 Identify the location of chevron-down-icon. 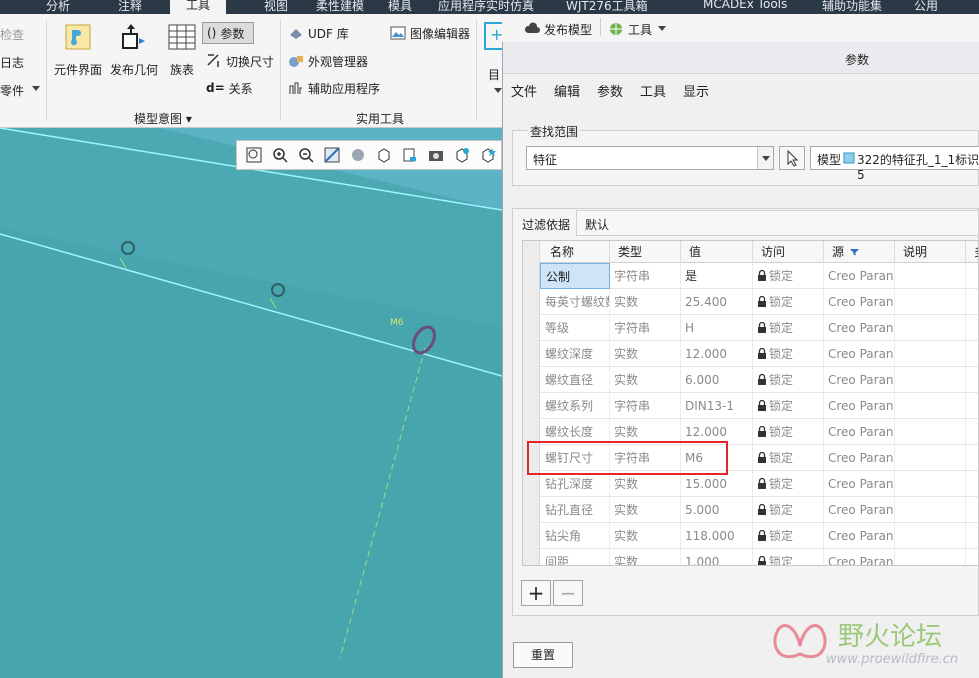
(498, 90).